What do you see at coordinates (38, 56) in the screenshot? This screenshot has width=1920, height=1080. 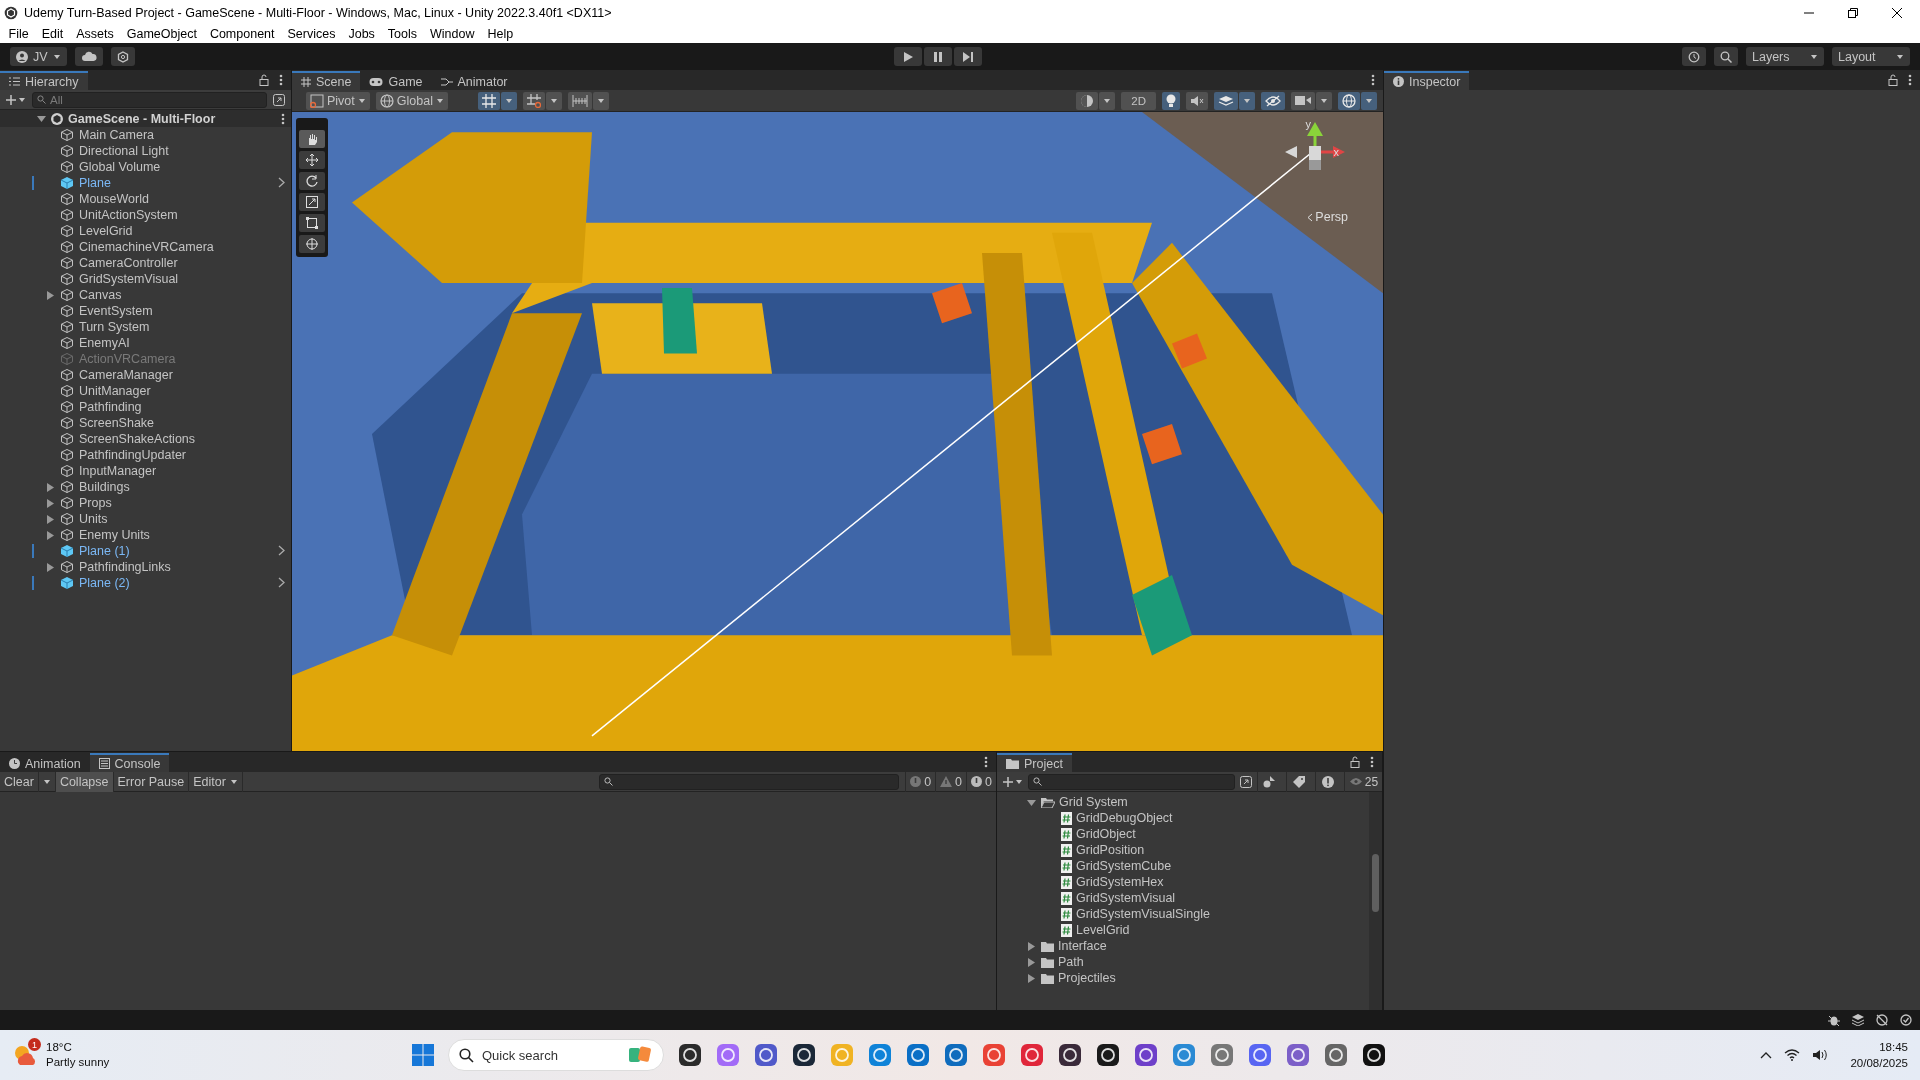 I see `account-dropdown: JV` at bounding box center [38, 56].